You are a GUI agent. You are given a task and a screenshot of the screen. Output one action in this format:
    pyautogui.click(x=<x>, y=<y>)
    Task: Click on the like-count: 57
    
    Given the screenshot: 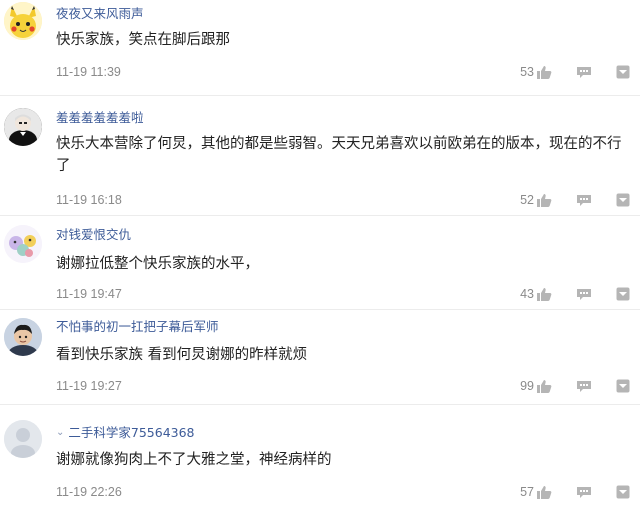 What is the action you would take?
    pyautogui.click(x=527, y=492)
    